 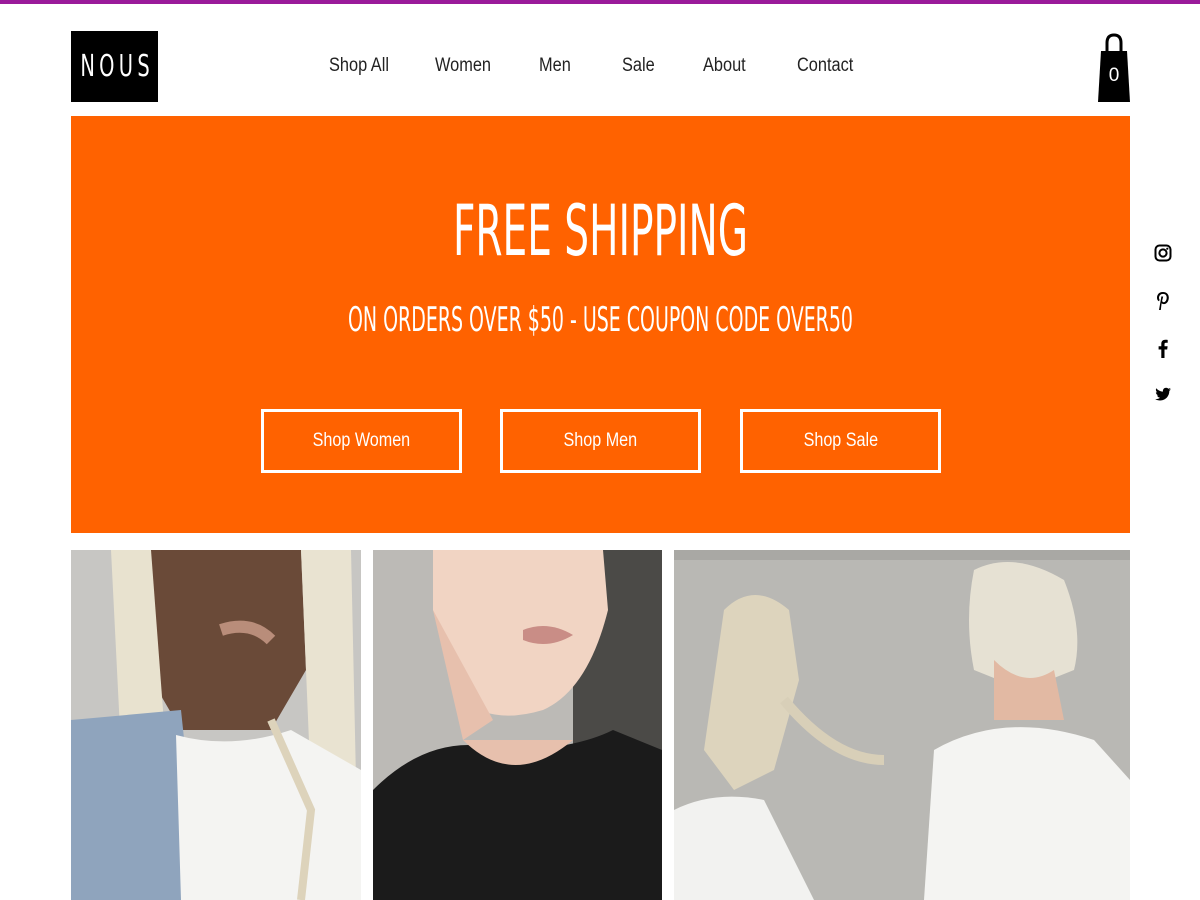 What do you see at coordinates (359, 66) in the screenshot?
I see `nav-item-shop-all: Shop All` at bounding box center [359, 66].